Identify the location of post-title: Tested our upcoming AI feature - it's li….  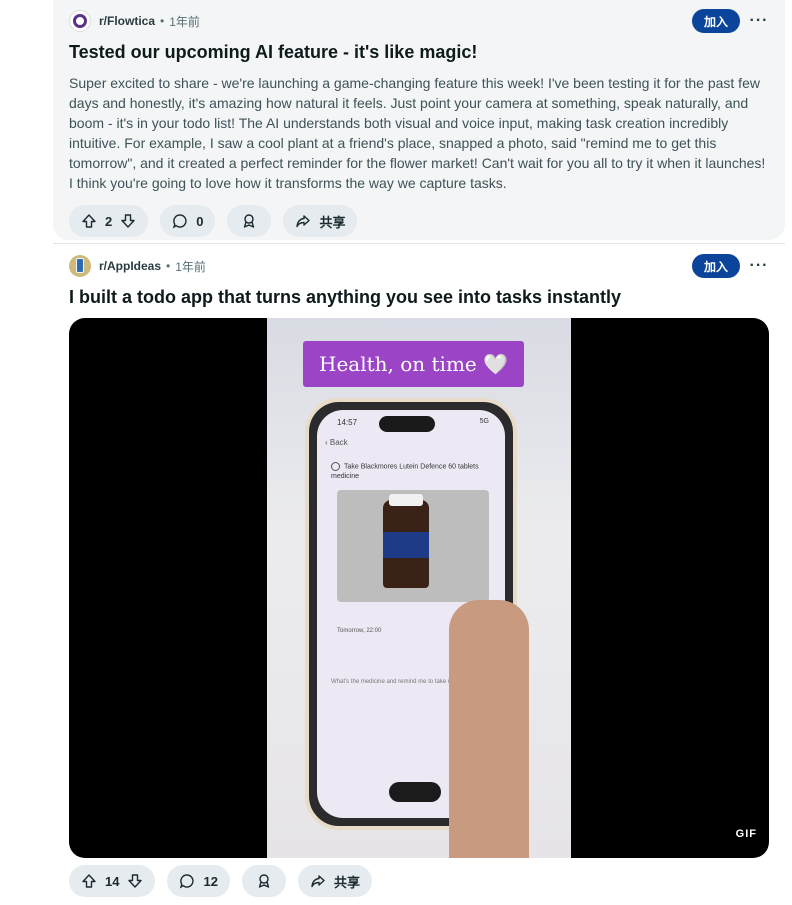
(273, 52).